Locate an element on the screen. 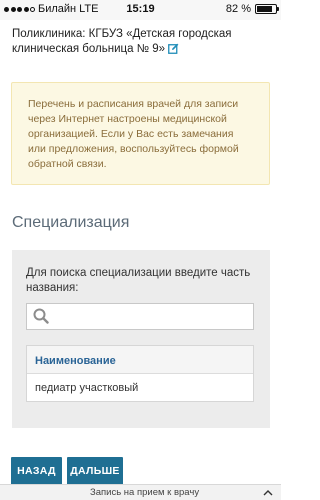  search-box is located at coordinates (140, 316).